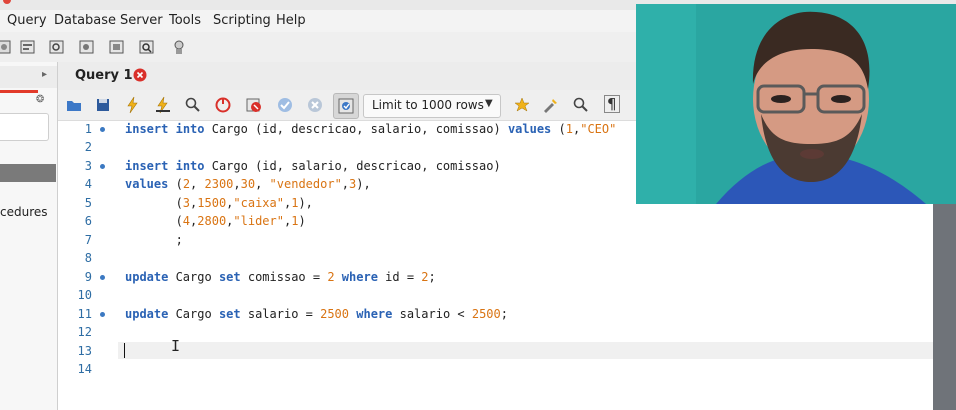  I want to click on line-number: 7, so click(88, 240).